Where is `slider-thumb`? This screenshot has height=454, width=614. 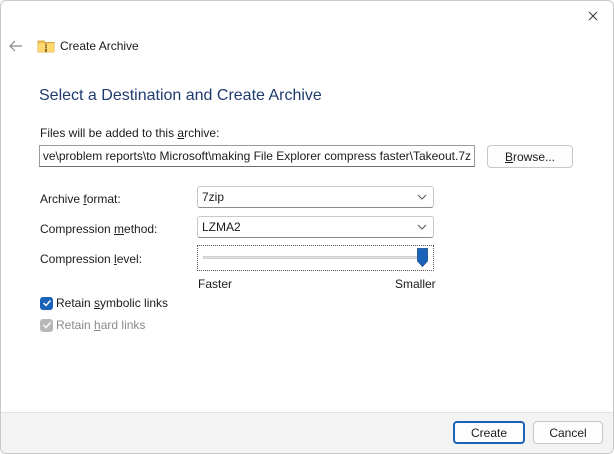
slider-thumb is located at coordinates (422, 257).